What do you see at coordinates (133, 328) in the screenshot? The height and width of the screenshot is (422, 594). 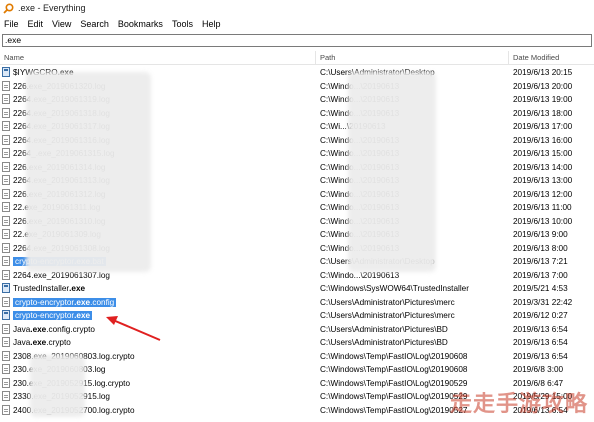 I see `red-arrow-annotation` at bounding box center [133, 328].